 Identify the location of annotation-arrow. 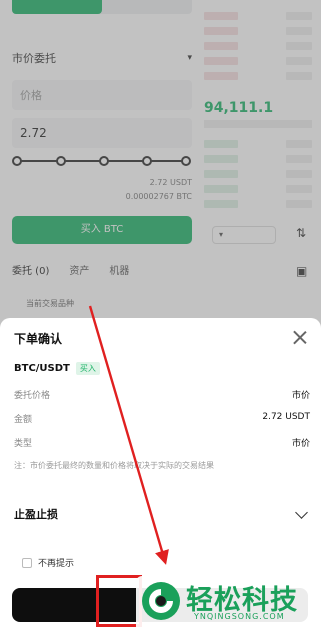
(128, 435).